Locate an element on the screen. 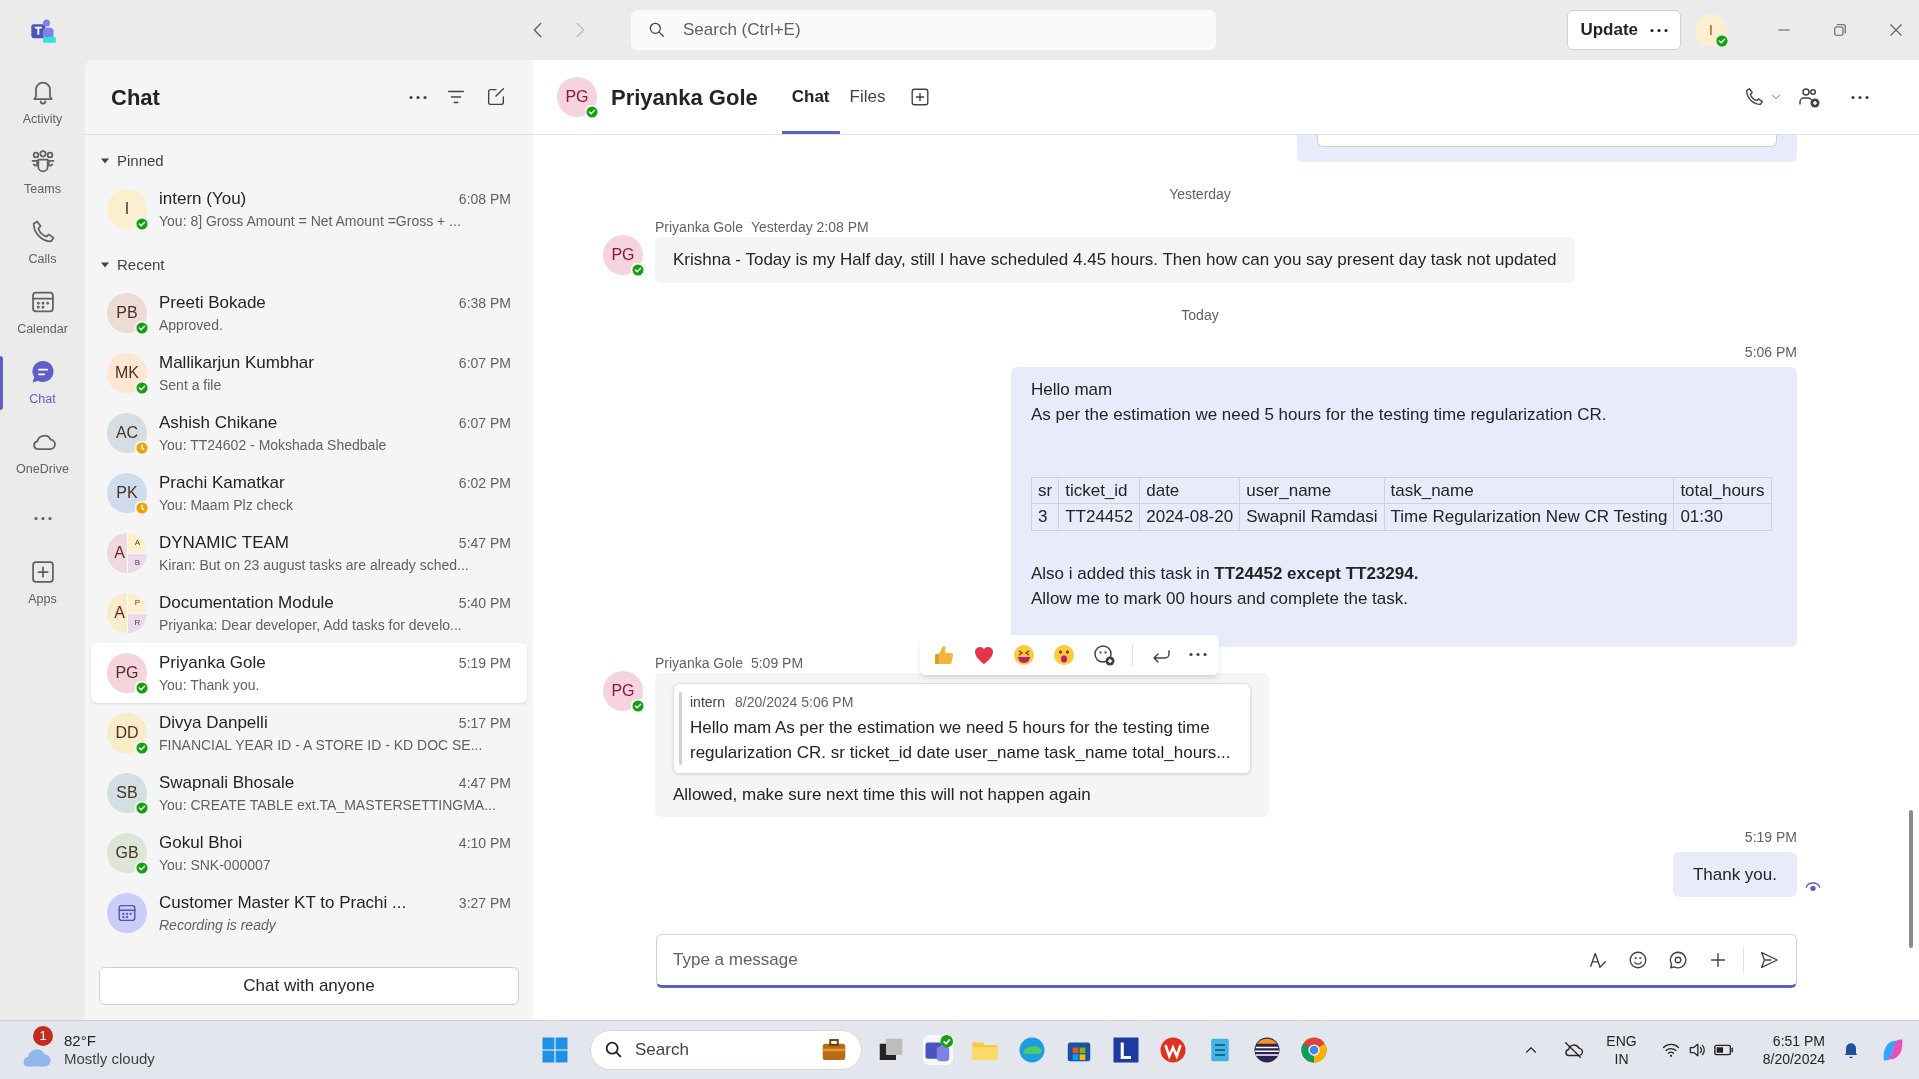  surprised-face-icon is located at coordinates (1064, 654).